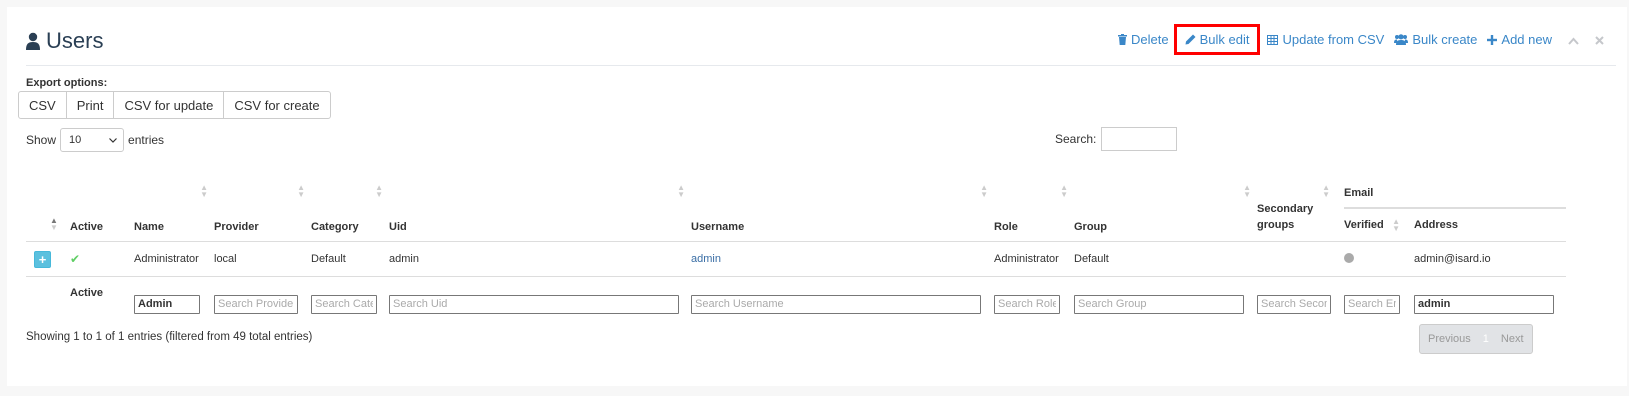  What do you see at coordinates (1445, 39) in the screenshot?
I see `bulk-create-label: Bulk create` at bounding box center [1445, 39].